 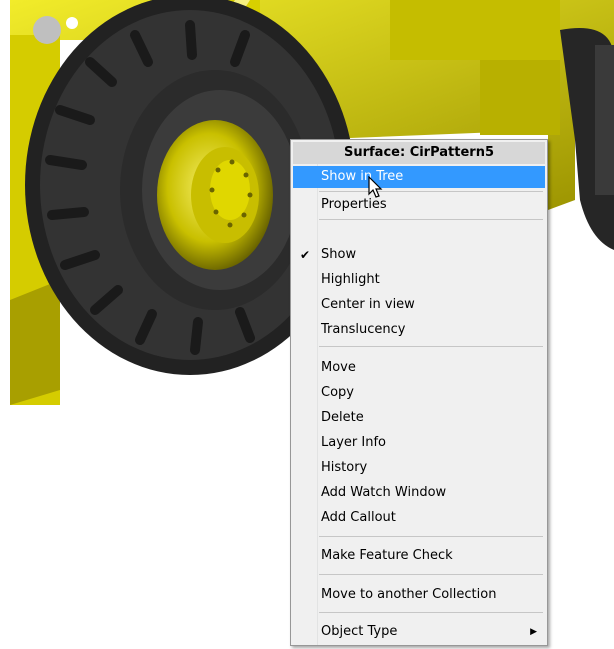 I want to click on menu-item-label: Delete, so click(x=342, y=417).